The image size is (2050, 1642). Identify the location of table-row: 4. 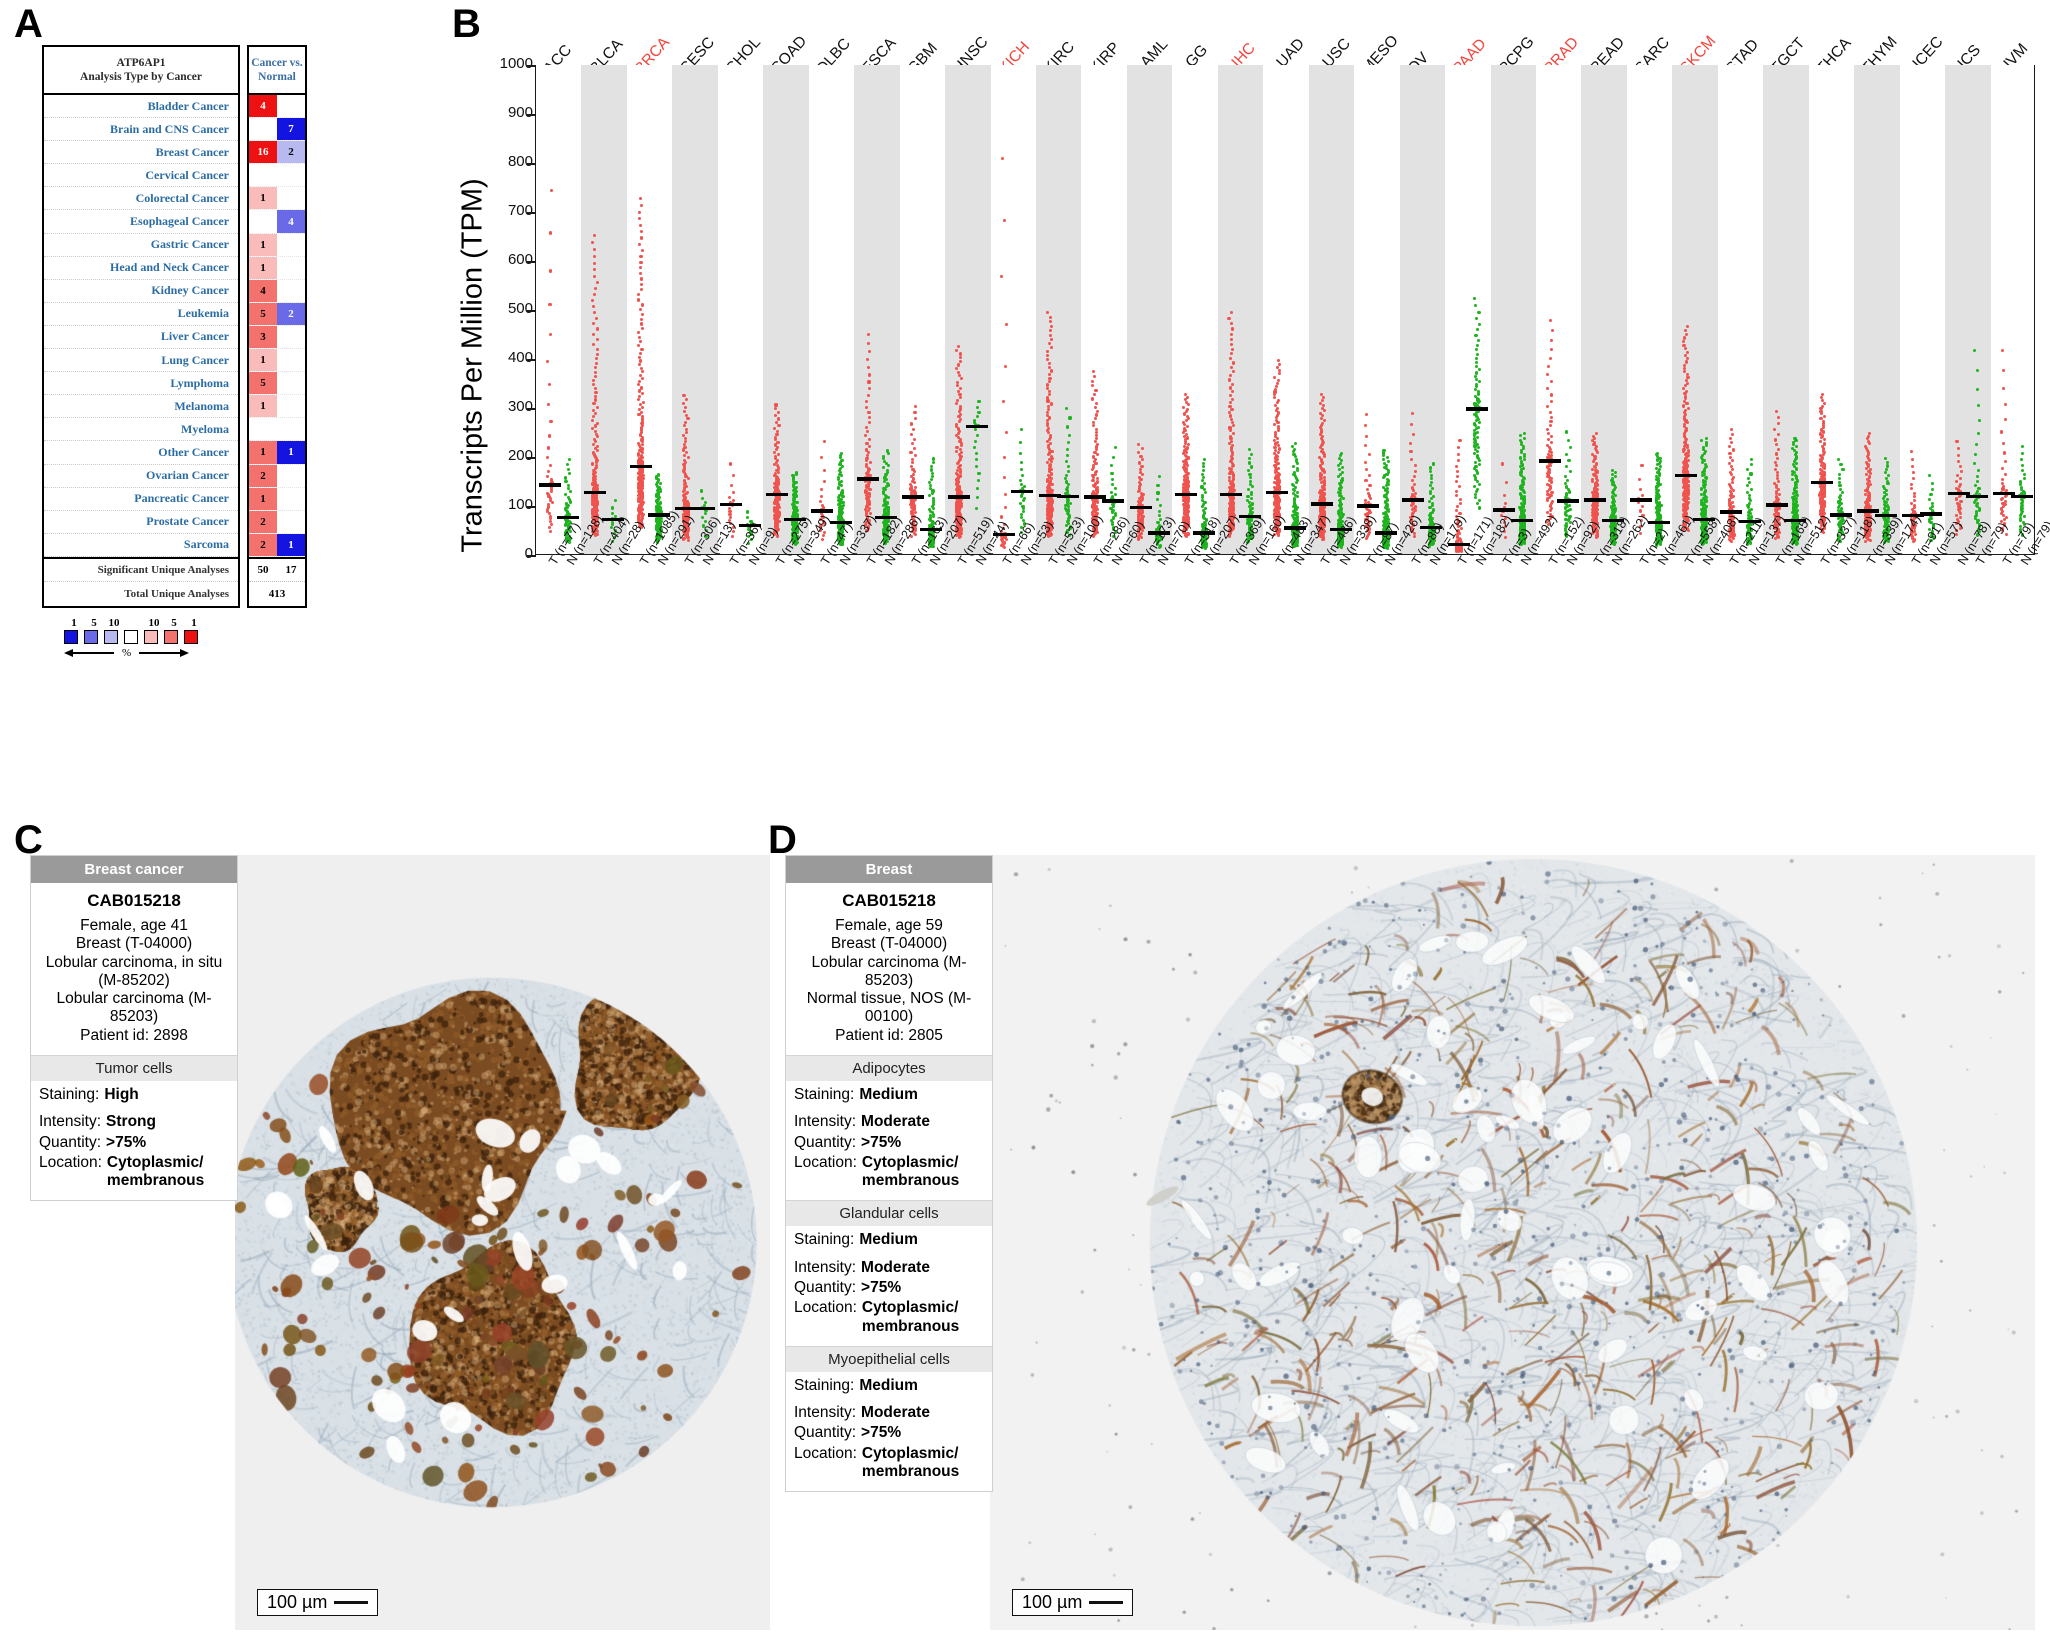
(277, 291).